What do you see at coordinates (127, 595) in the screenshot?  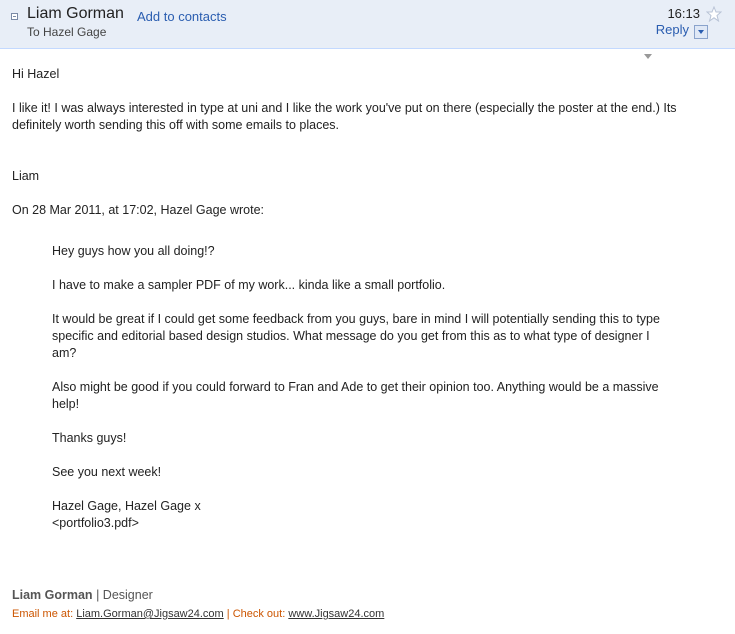 I see `signature-title: Designer` at bounding box center [127, 595].